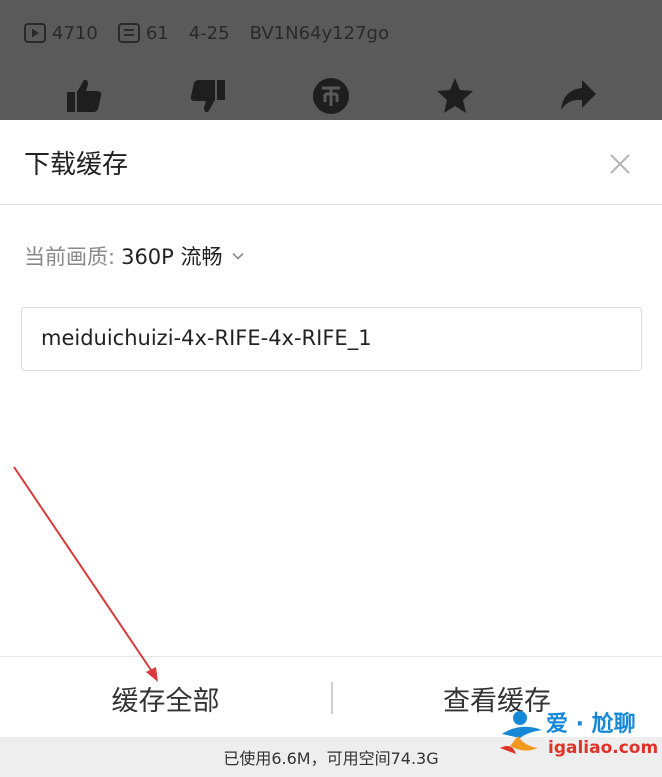 The width and height of the screenshot is (662, 777). What do you see at coordinates (237, 256) in the screenshot?
I see `chevron-down-icon` at bounding box center [237, 256].